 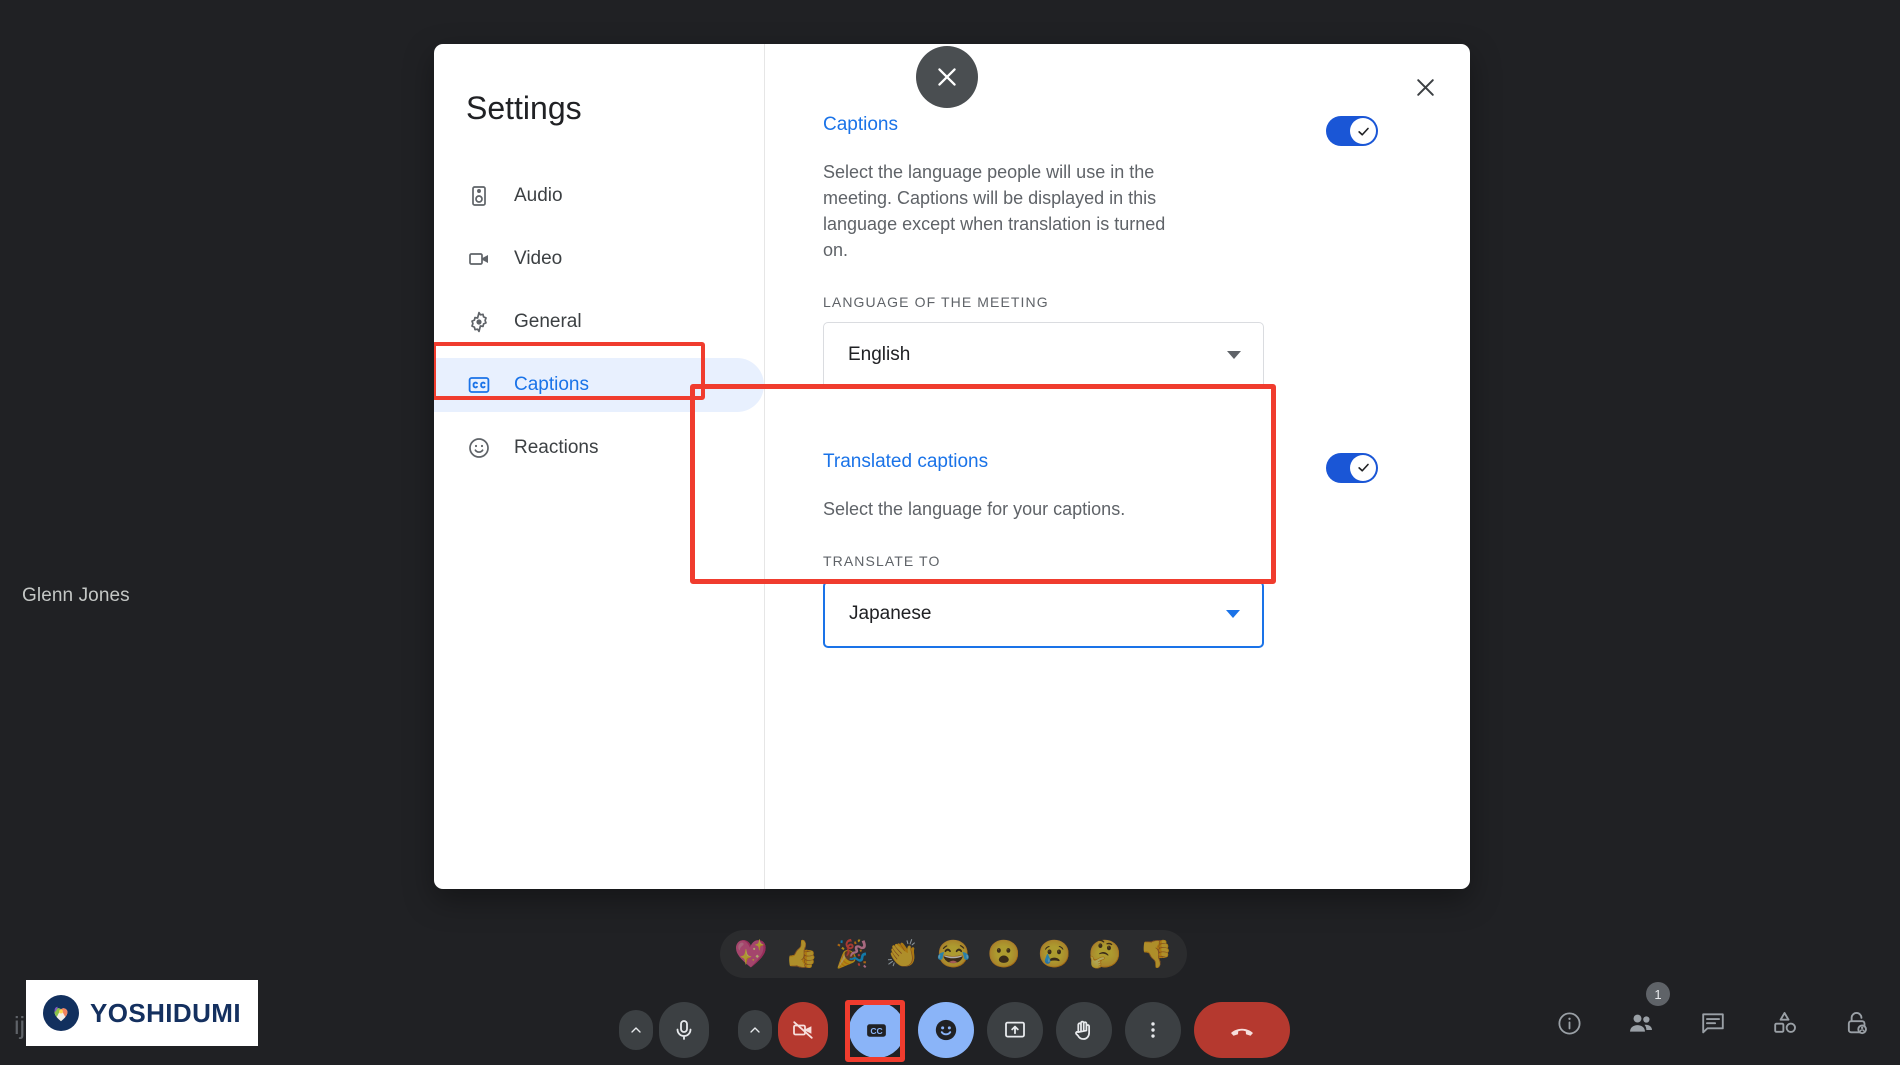 I want to click on end-call-icon, so click(x=1241, y=1032).